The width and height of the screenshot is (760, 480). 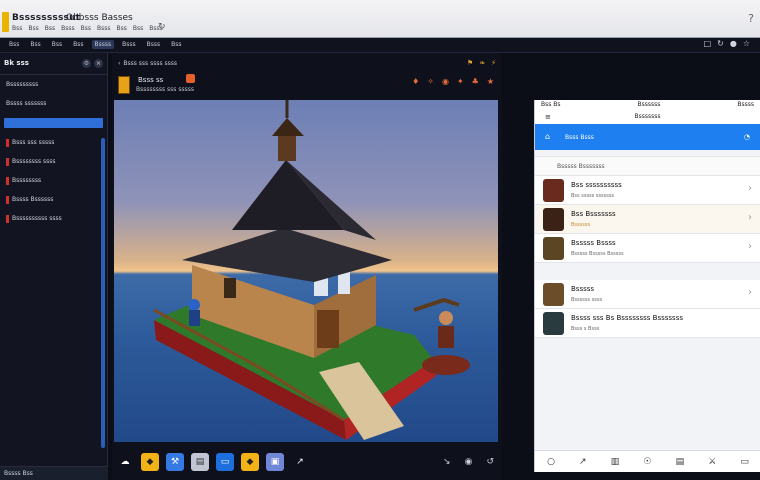 I want to click on sidebar-item-label: Bssssssss, so click(x=27, y=180).